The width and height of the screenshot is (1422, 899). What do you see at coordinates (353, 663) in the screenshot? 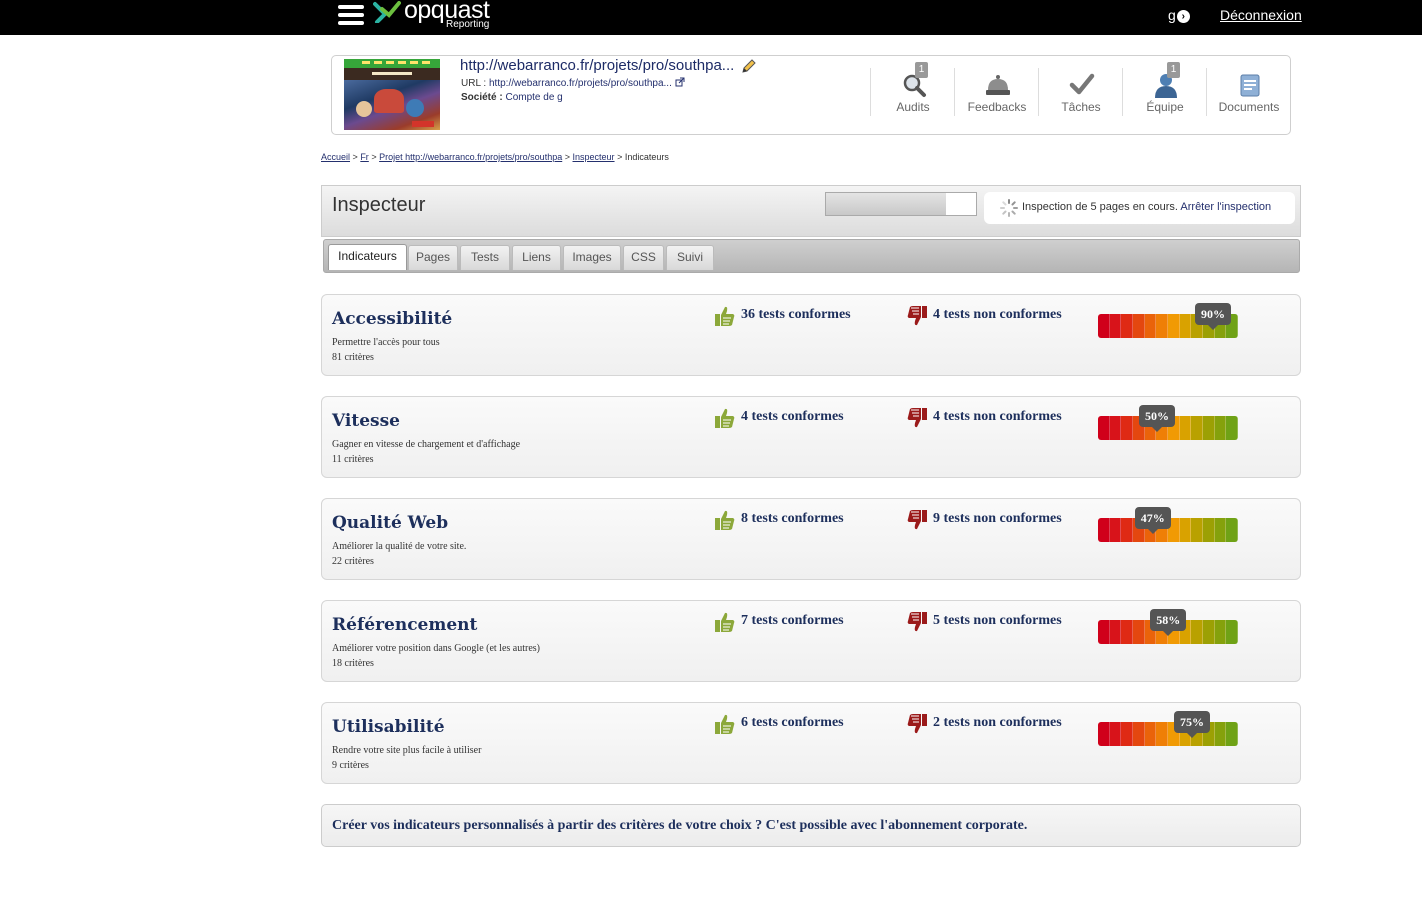
I see `indicator-criteria: 18 critères` at bounding box center [353, 663].